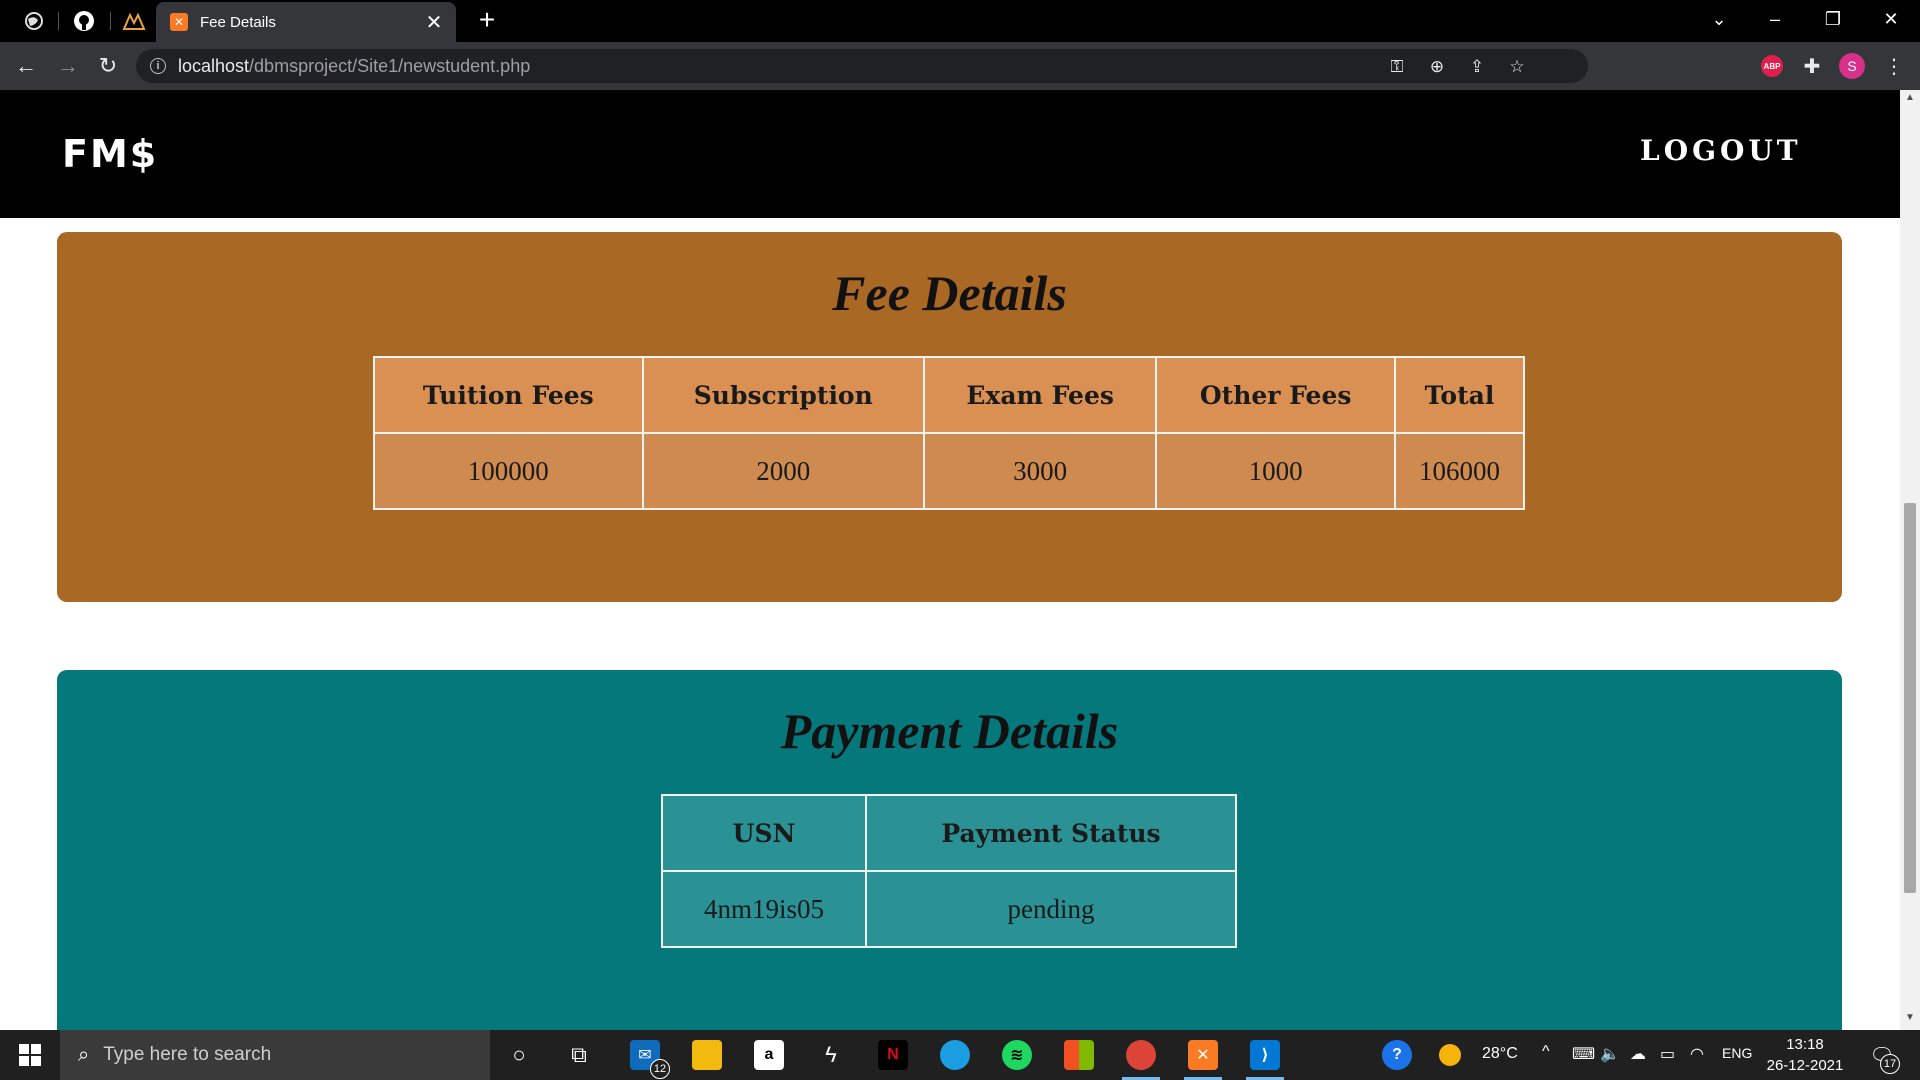 The image size is (1920, 1080). I want to click on office-app-icon, so click(1079, 1055).